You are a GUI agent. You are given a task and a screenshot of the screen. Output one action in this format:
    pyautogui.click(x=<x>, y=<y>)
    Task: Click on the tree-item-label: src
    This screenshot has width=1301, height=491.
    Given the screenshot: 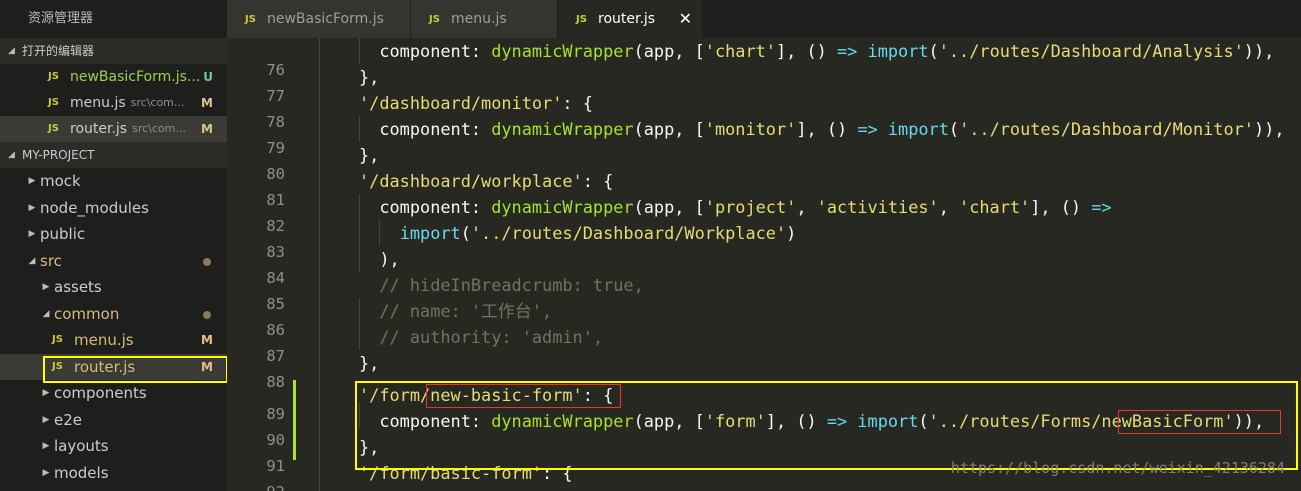 What is the action you would take?
    pyautogui.click(x=51, y=260)
    